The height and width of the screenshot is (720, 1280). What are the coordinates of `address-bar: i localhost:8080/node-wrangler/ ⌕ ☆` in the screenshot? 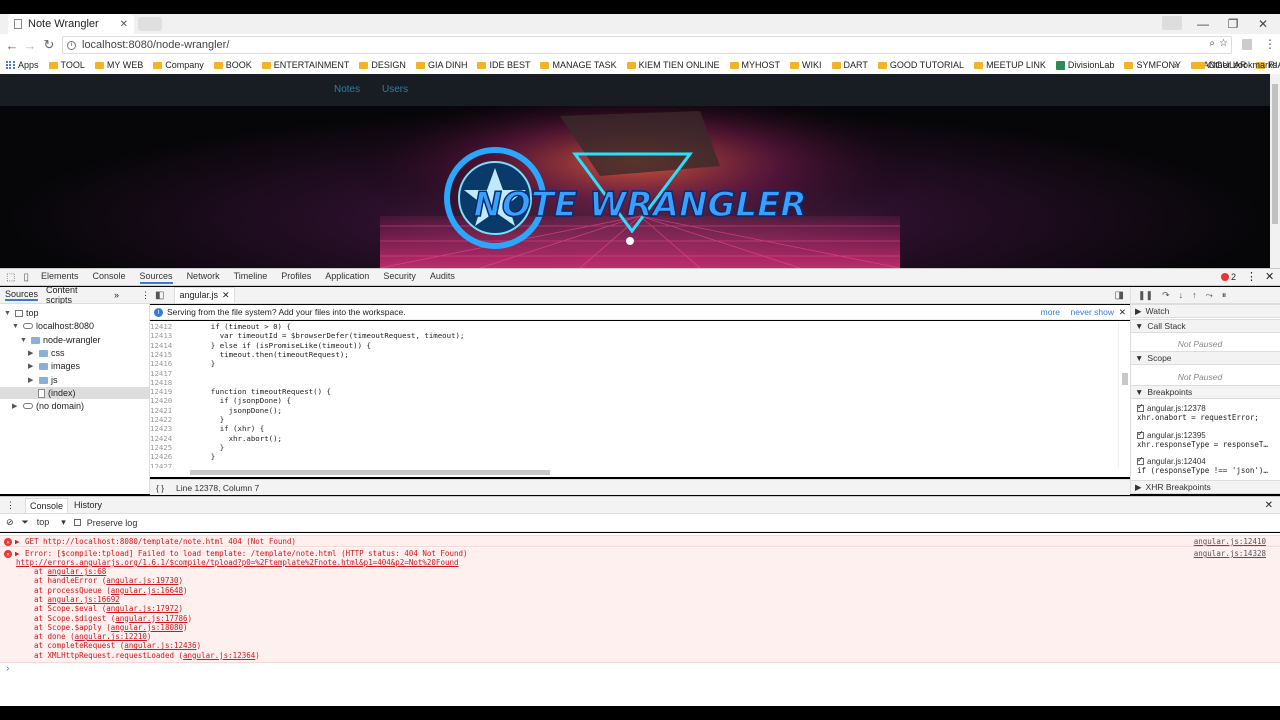 It's located at (647, 45).